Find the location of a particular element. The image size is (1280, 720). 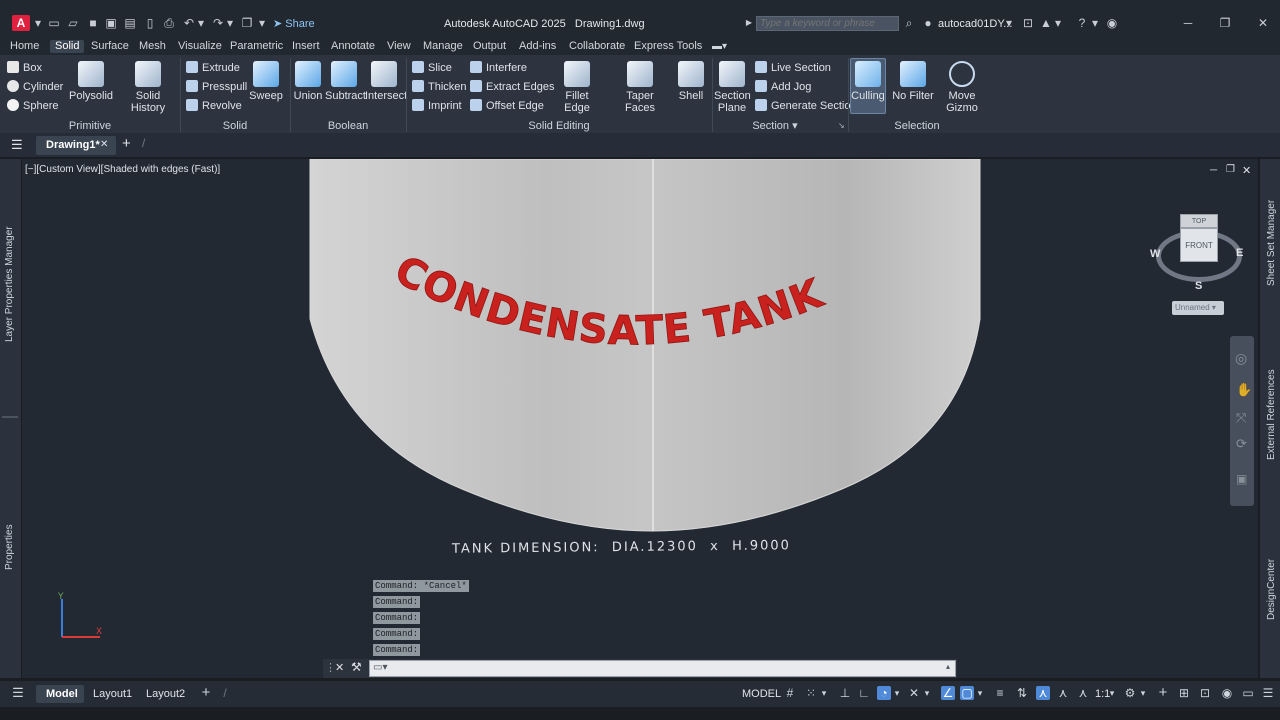

publish-icon: ▯ is located at coordinates (150, 23).